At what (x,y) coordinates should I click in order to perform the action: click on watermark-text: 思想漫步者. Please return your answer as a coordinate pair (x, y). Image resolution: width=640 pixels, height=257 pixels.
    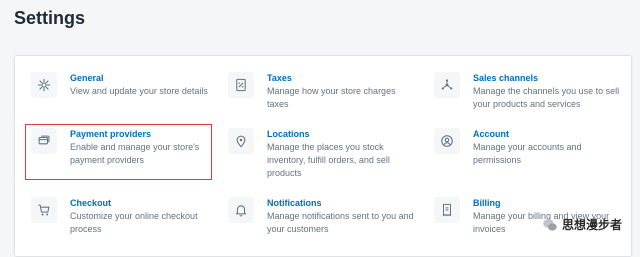
    Looking at the image, I should click on (591, 225).